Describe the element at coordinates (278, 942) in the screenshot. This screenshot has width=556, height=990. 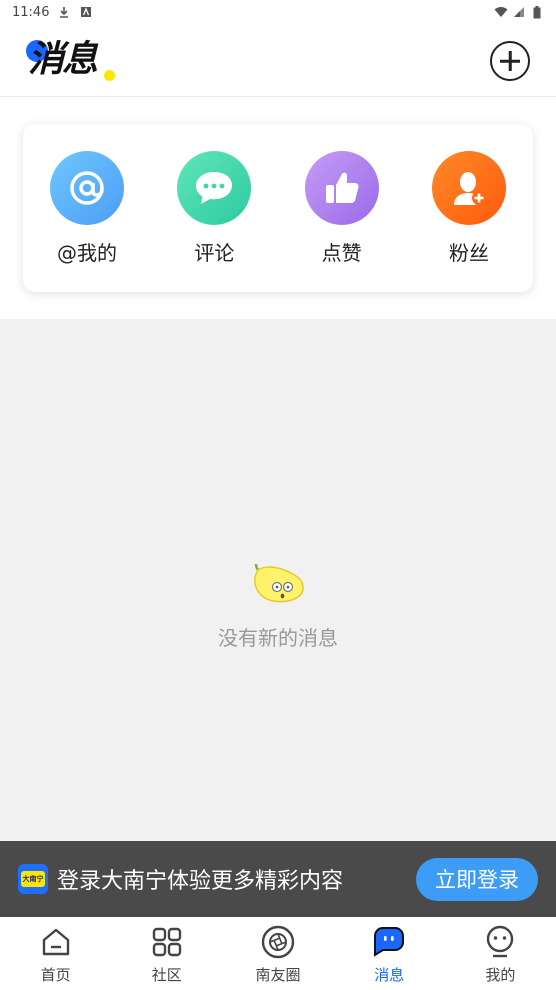
I see `aperture-icon` at that location.